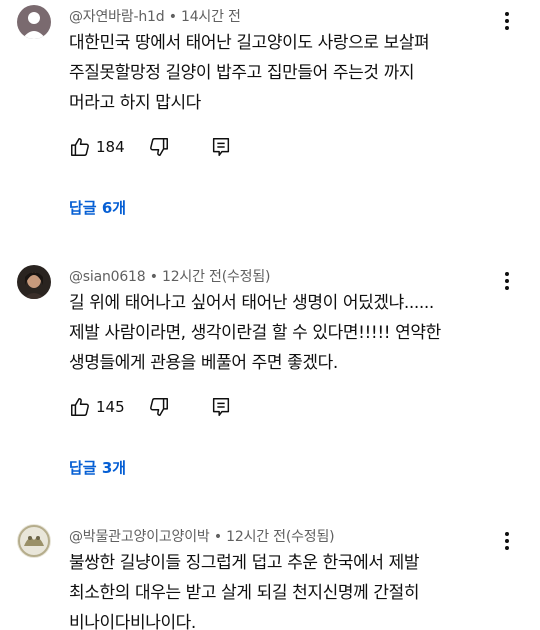  I want to click on like-button: 184, so click(97, 147).